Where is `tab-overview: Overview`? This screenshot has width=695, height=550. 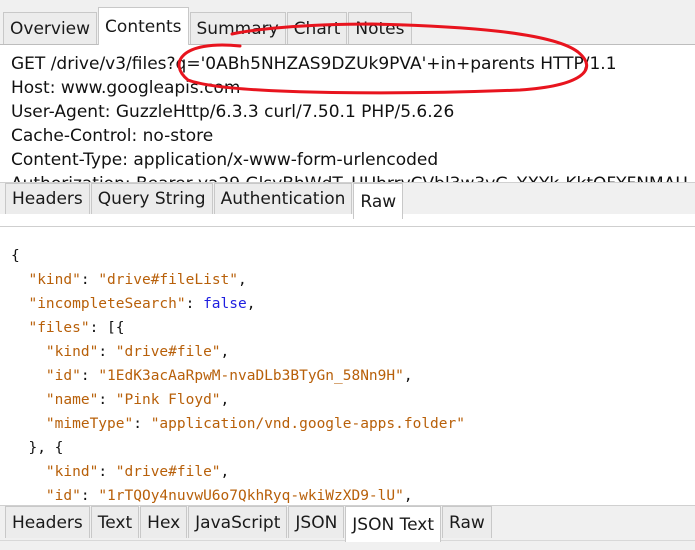 tab-overview: Overview is located at coordinates (50, 28).